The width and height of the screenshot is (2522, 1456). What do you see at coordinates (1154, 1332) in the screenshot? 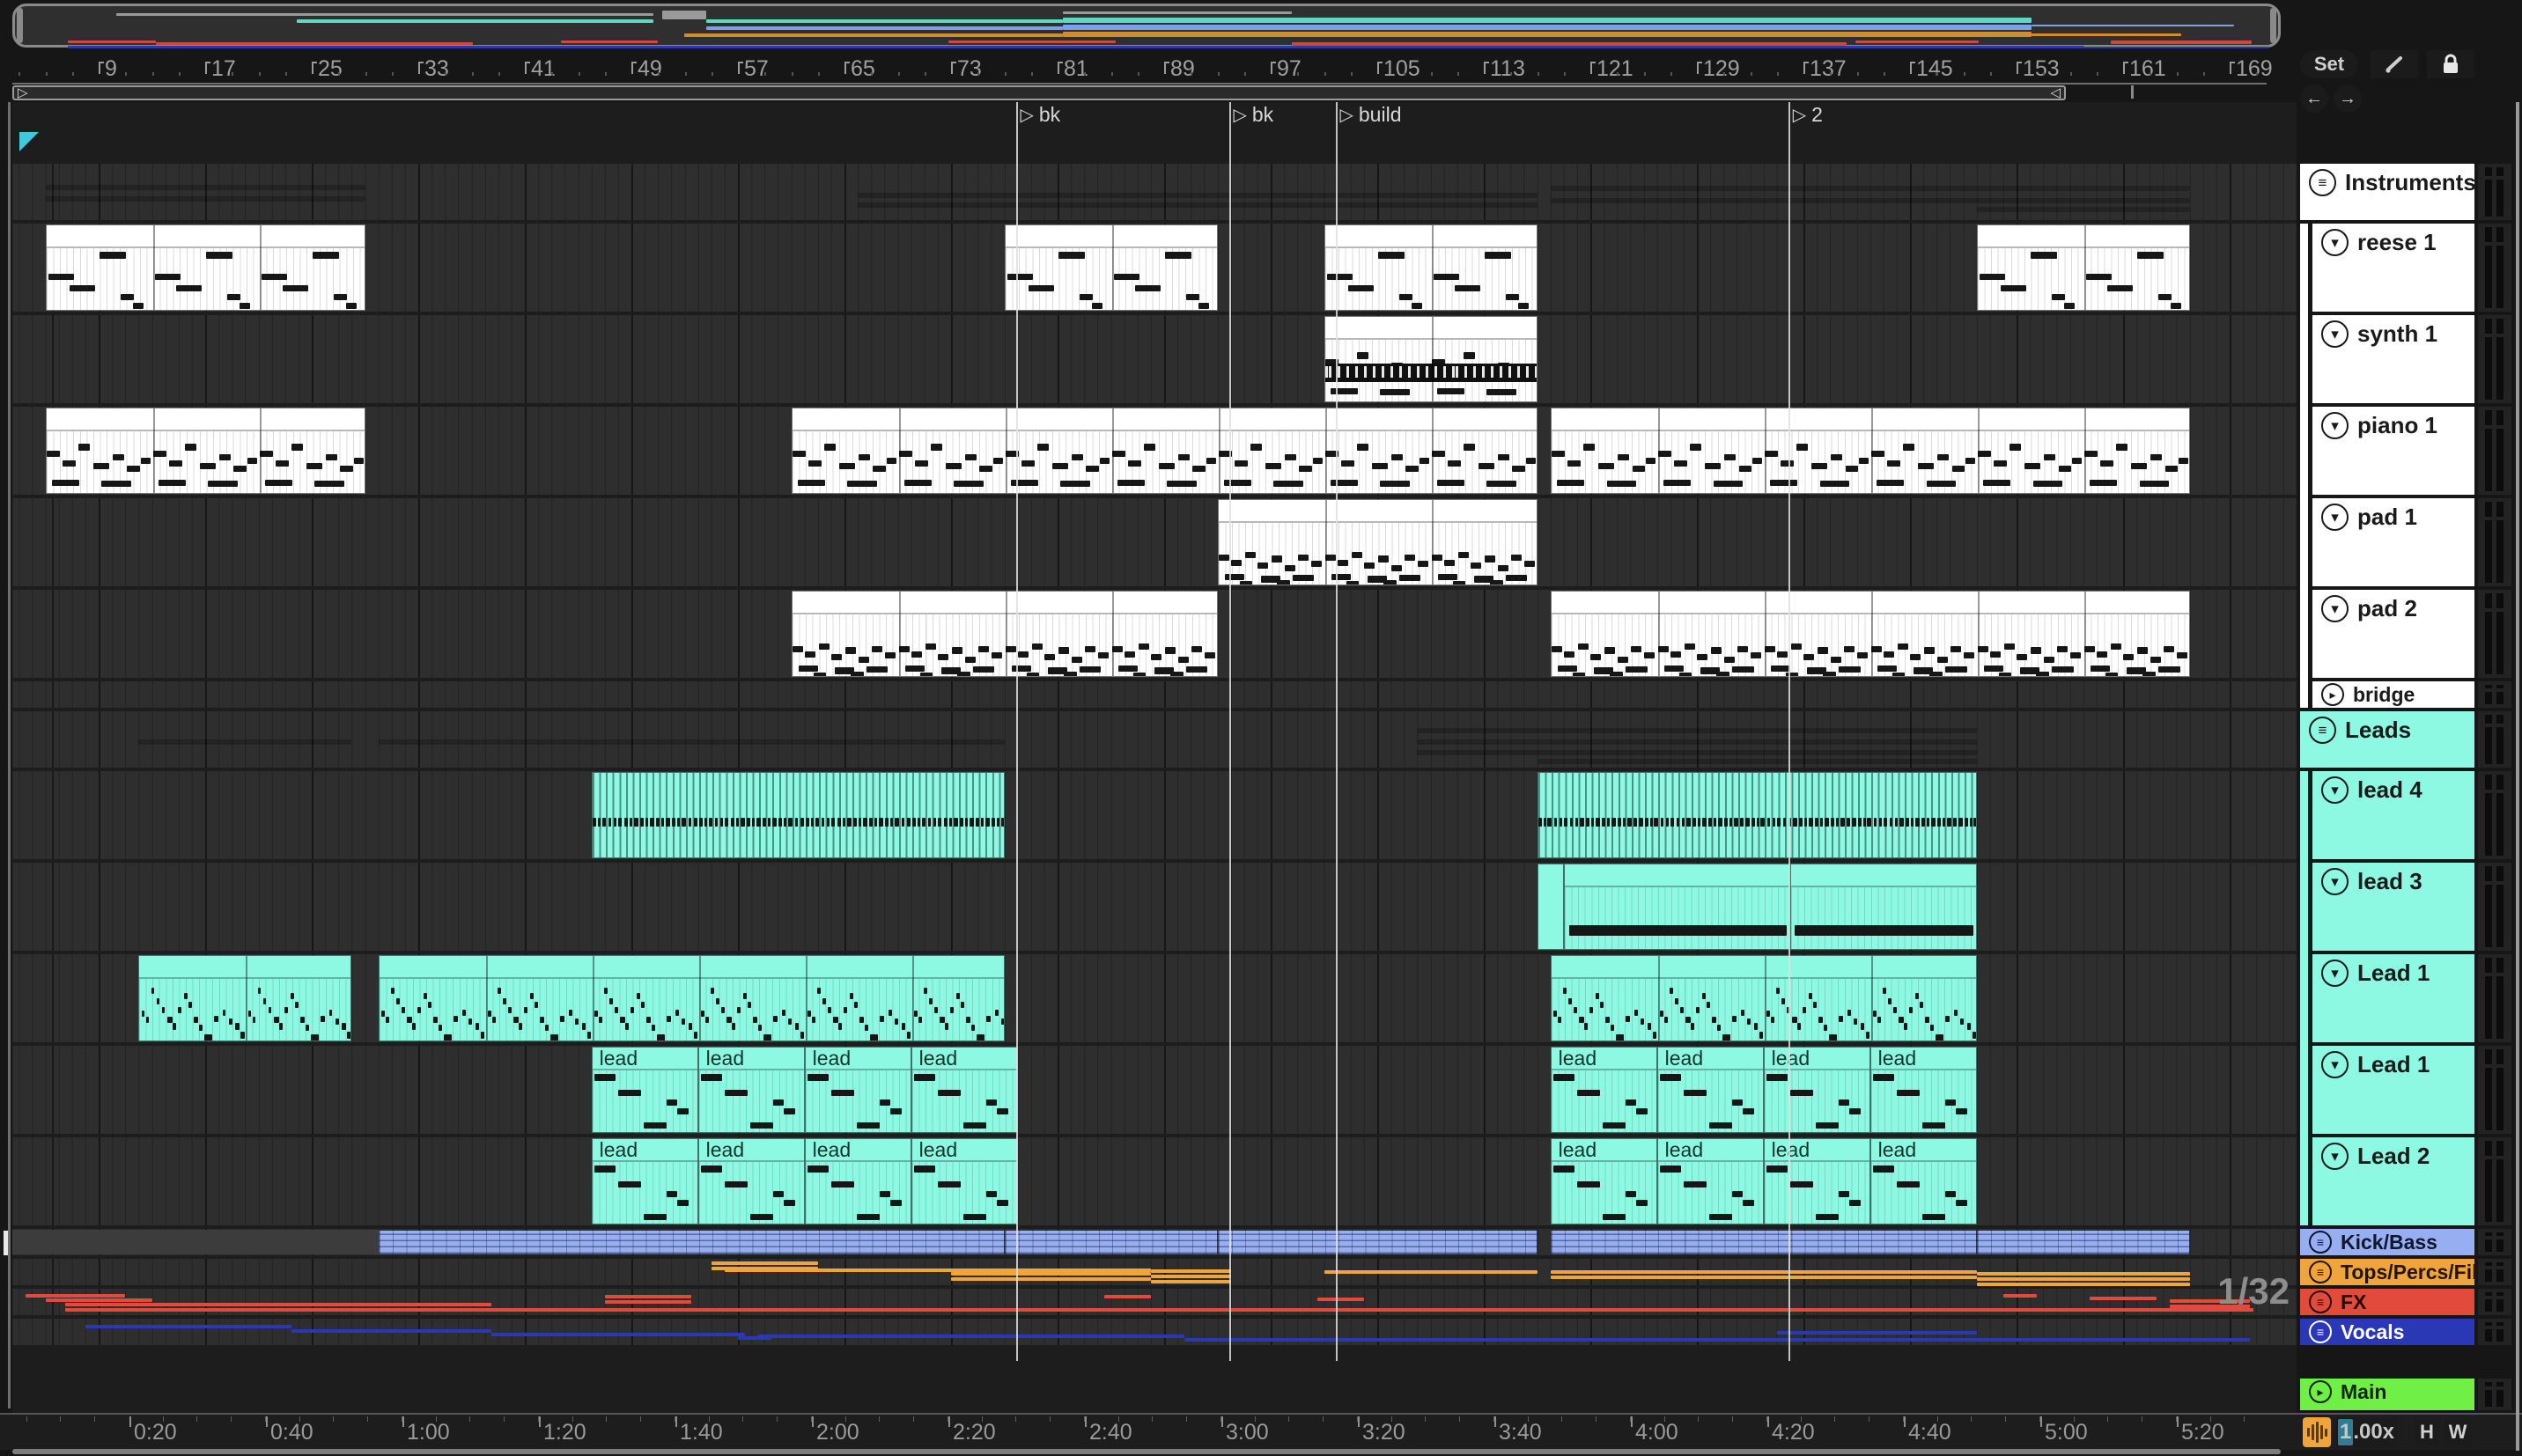
I see `track-lane-vocals` at bounding box center [1154, 1332].